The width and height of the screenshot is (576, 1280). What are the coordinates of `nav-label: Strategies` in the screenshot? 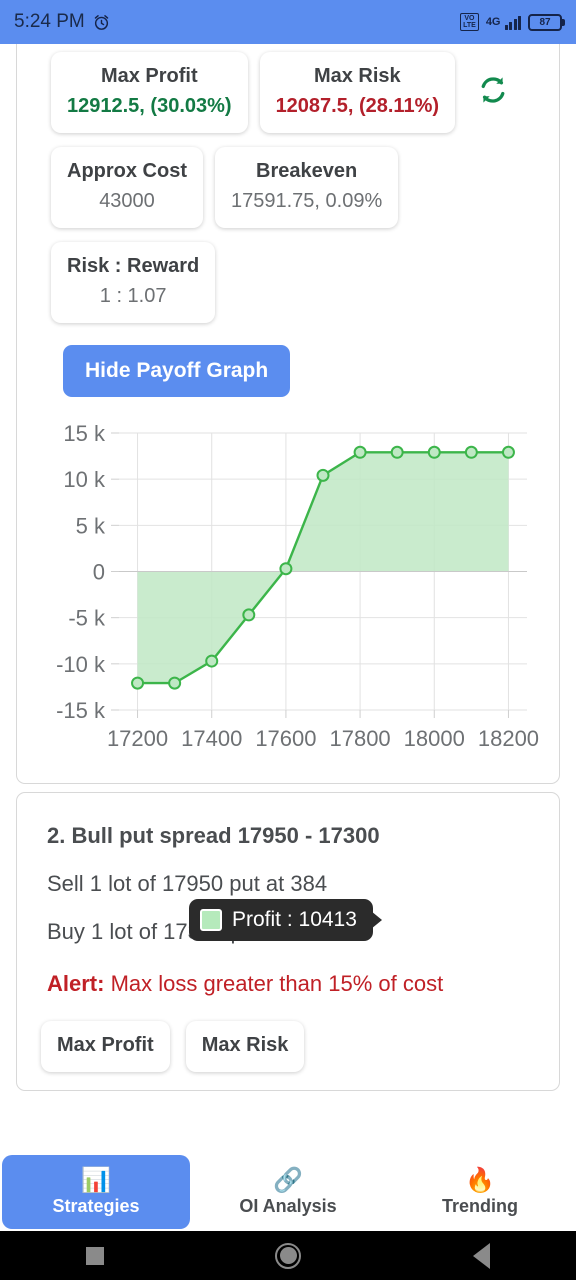 It's located at (96, 1205).